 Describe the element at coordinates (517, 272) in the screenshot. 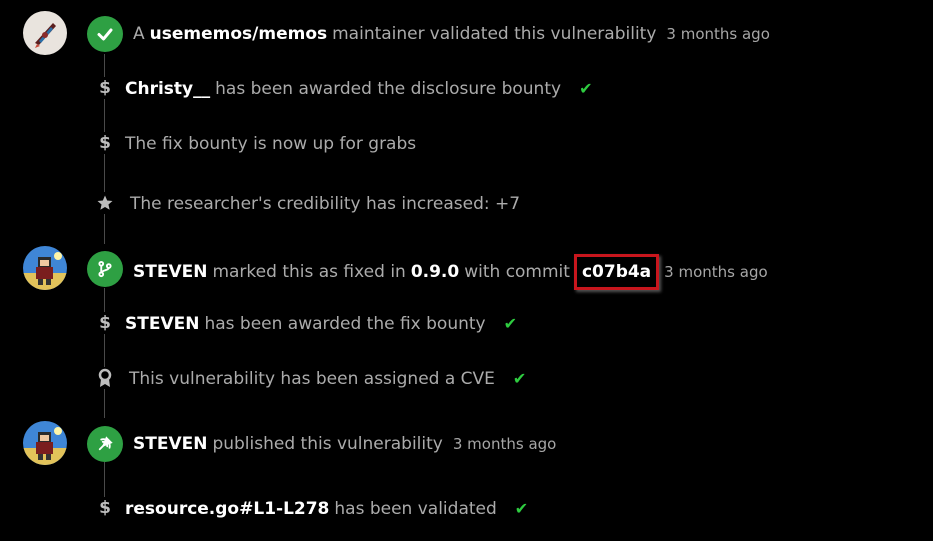

I see `event-text: with commit` at that location.